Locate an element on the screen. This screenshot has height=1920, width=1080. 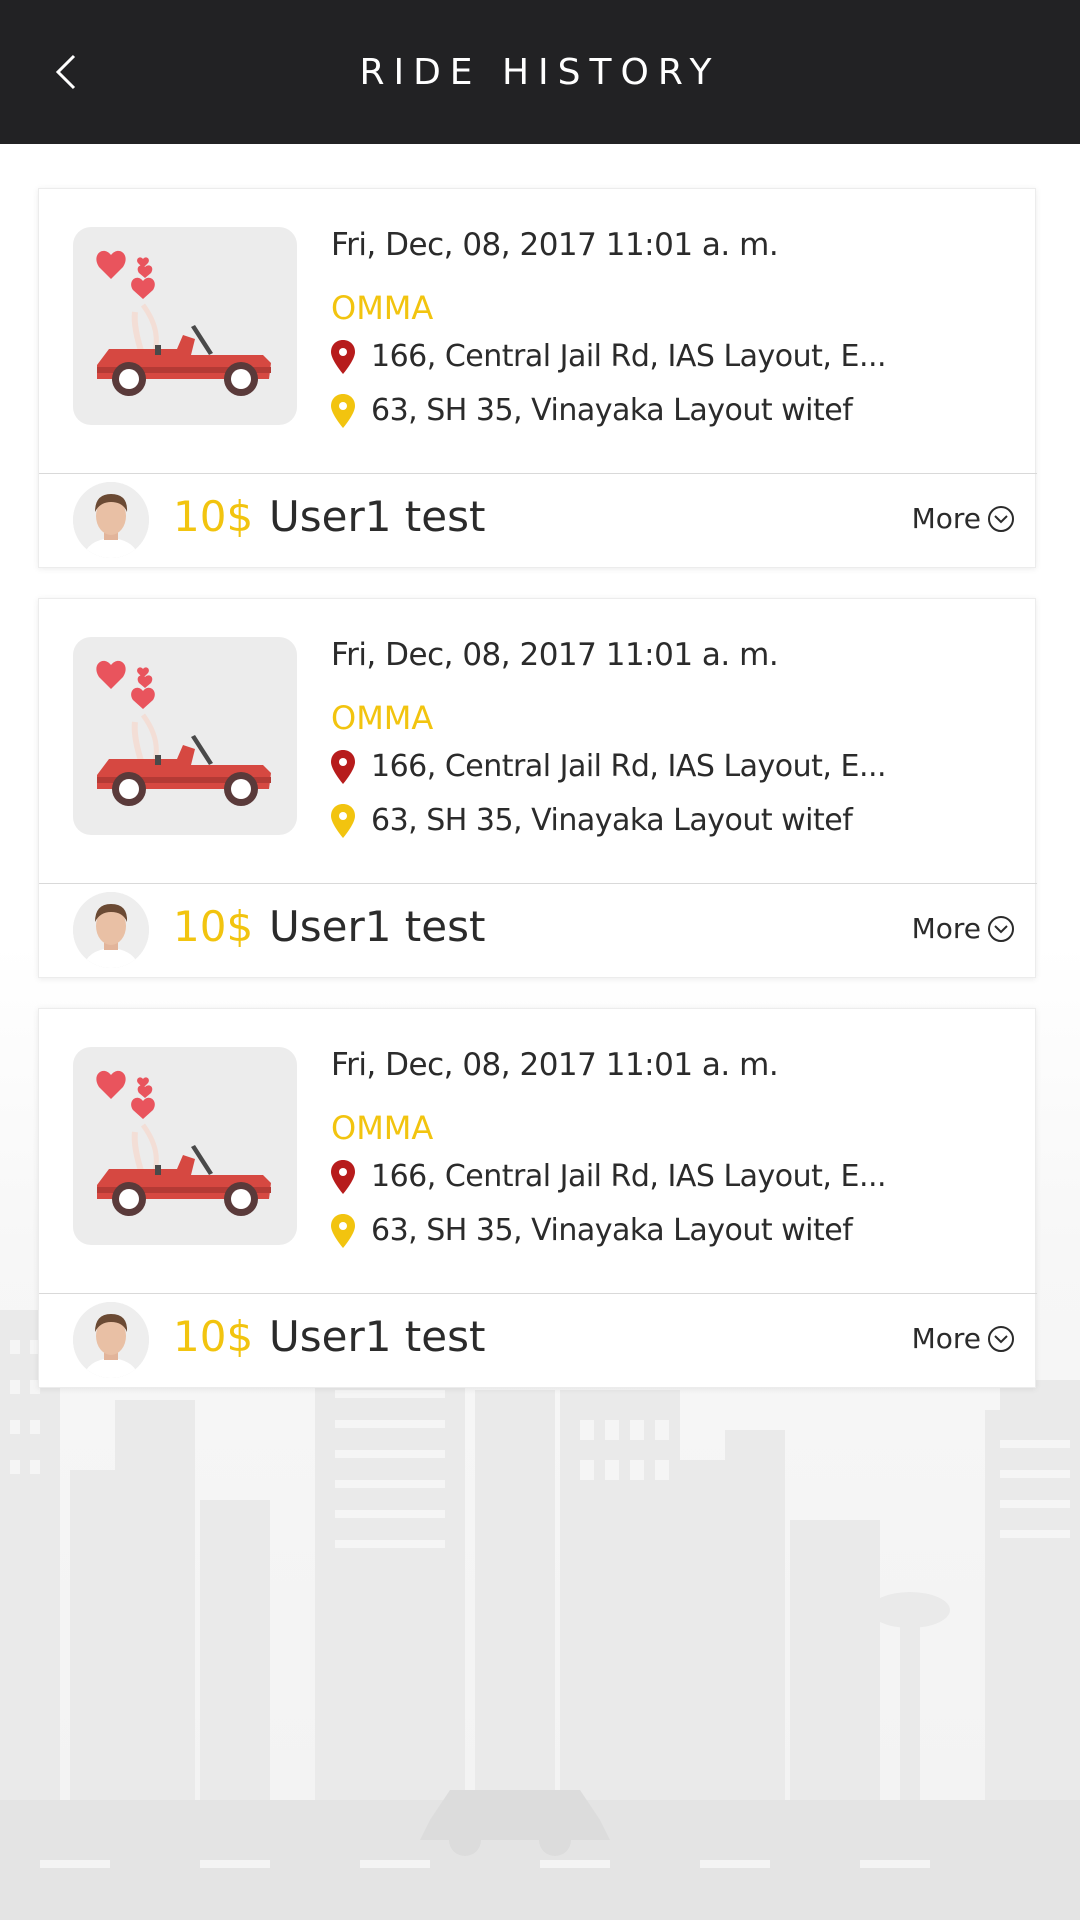
top-app-bar: RIDE HISTORY is located at coordinates (540, 72).